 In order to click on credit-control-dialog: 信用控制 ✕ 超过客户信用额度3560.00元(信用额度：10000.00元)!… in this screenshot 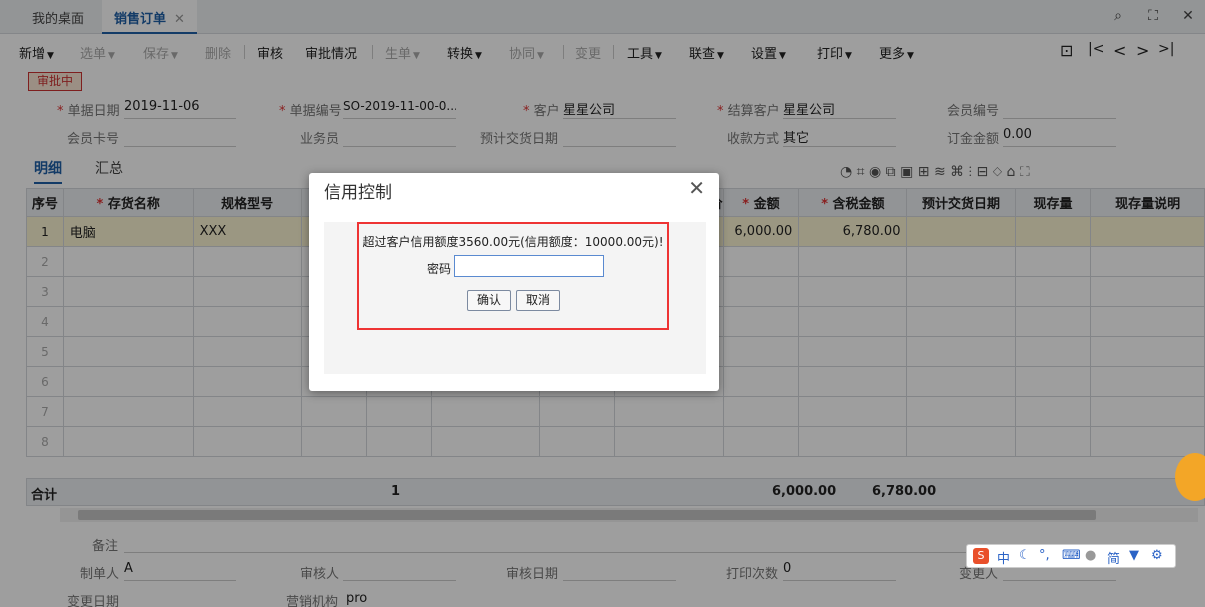, I will do `click(514, 282)`.